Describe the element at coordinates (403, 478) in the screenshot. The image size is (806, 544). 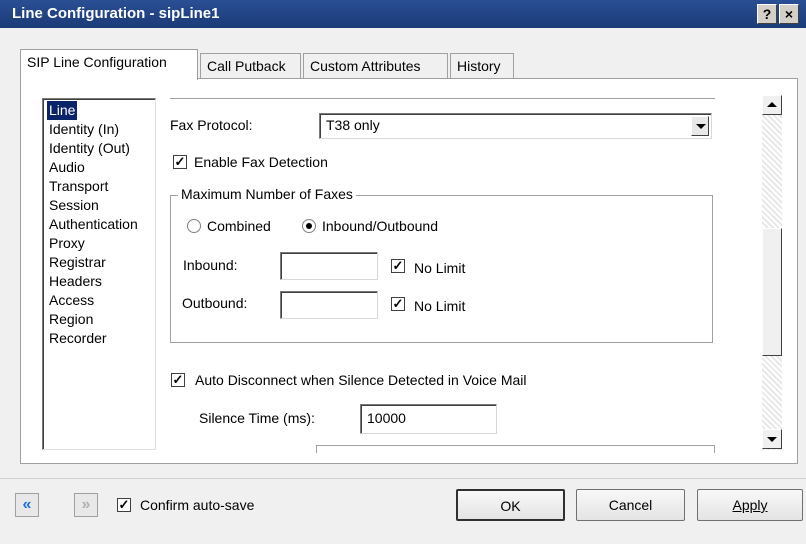
I see `footer-separator` at that location.